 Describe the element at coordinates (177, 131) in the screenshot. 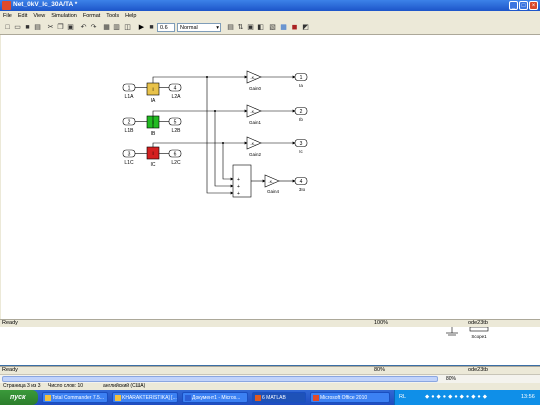

I see `svg-text: L2B` at that location.